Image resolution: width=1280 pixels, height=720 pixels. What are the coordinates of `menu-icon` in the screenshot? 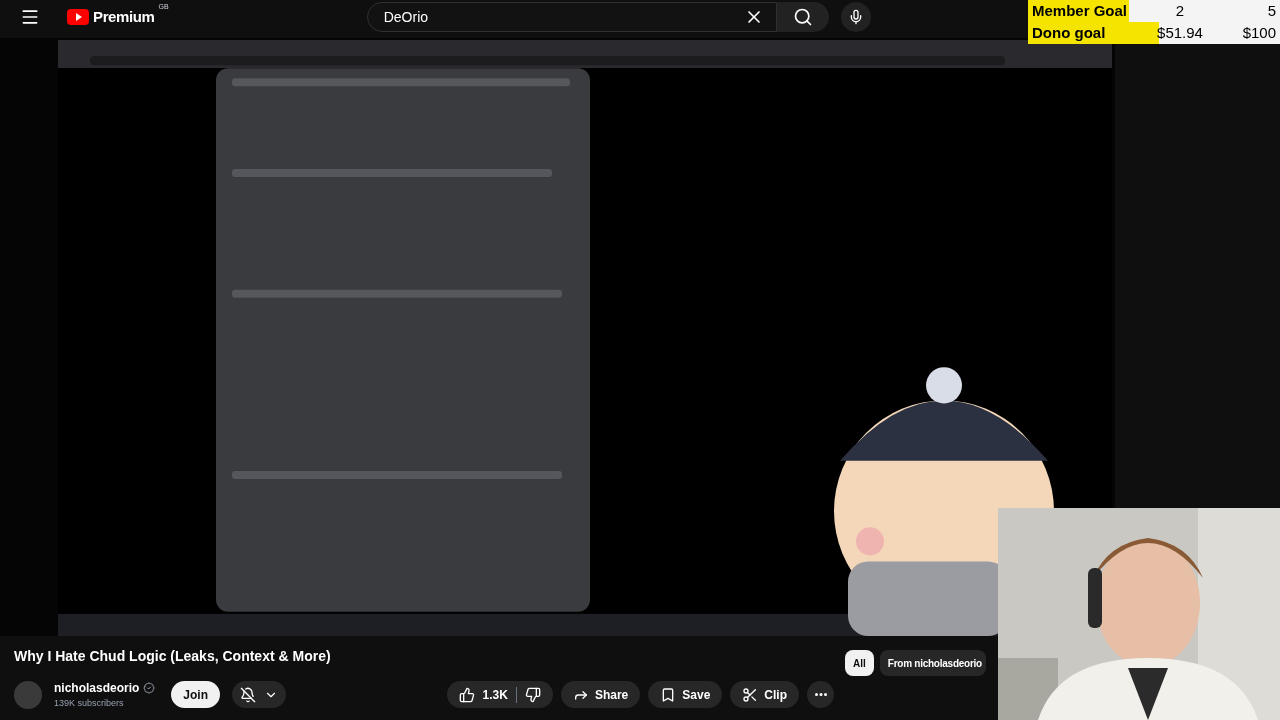 It's located at (30, 17).